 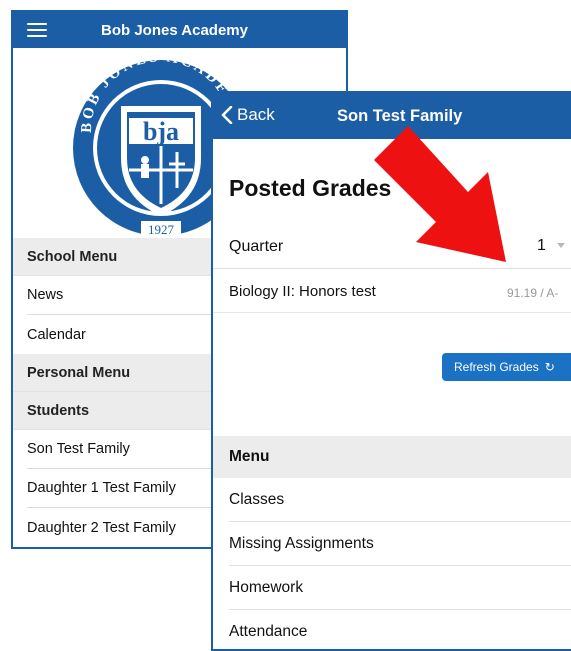 I want to click on chevron-left-icon, so click(x=227, y=115).